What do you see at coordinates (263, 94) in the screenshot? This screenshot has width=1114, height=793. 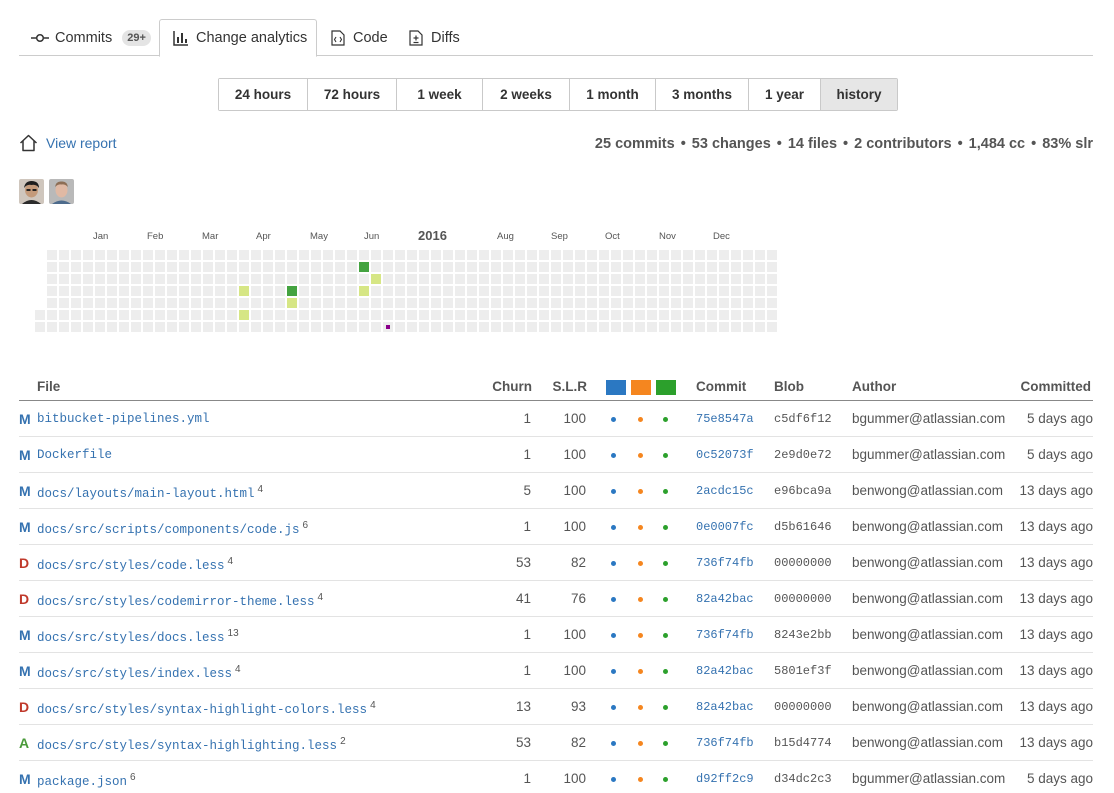 I see `range-24-hours: 24 hours` at bounding box center [263, 94].